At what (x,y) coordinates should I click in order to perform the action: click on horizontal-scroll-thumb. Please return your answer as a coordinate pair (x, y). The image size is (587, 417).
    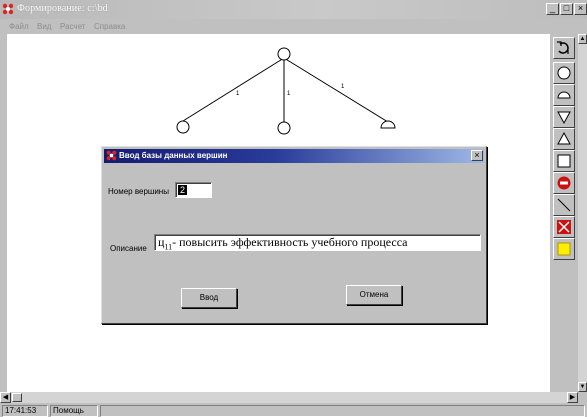
    Looking at the image, I should click on (17, 397).